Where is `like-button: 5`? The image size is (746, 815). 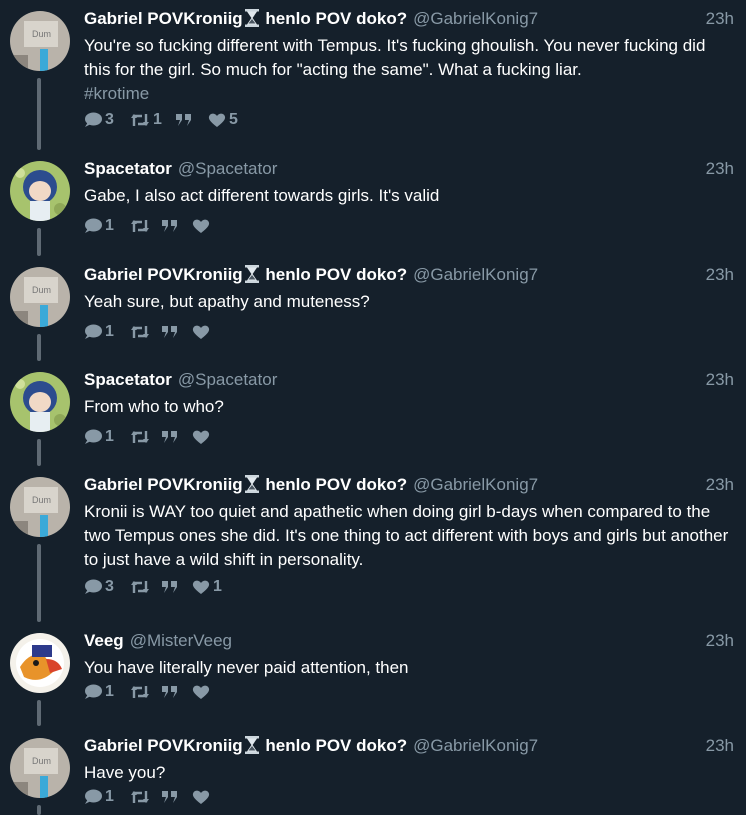 like-button: 5 is located at coordinates (223, 120).